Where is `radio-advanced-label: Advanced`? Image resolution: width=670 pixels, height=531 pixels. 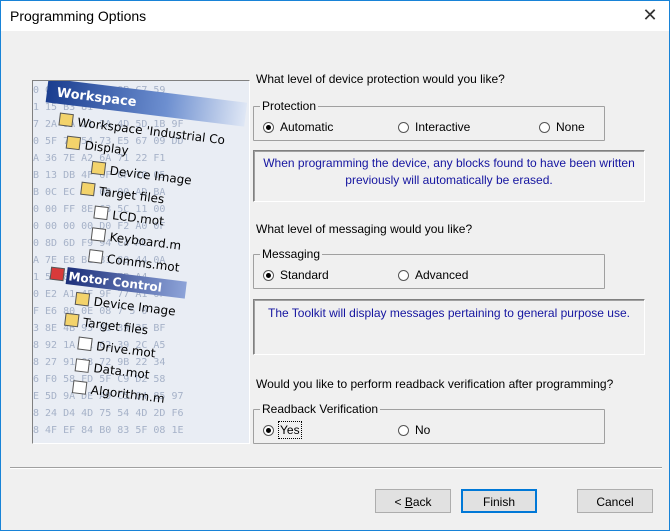 radio-advanced-label: Advanced is located at coordinates (442, 275).